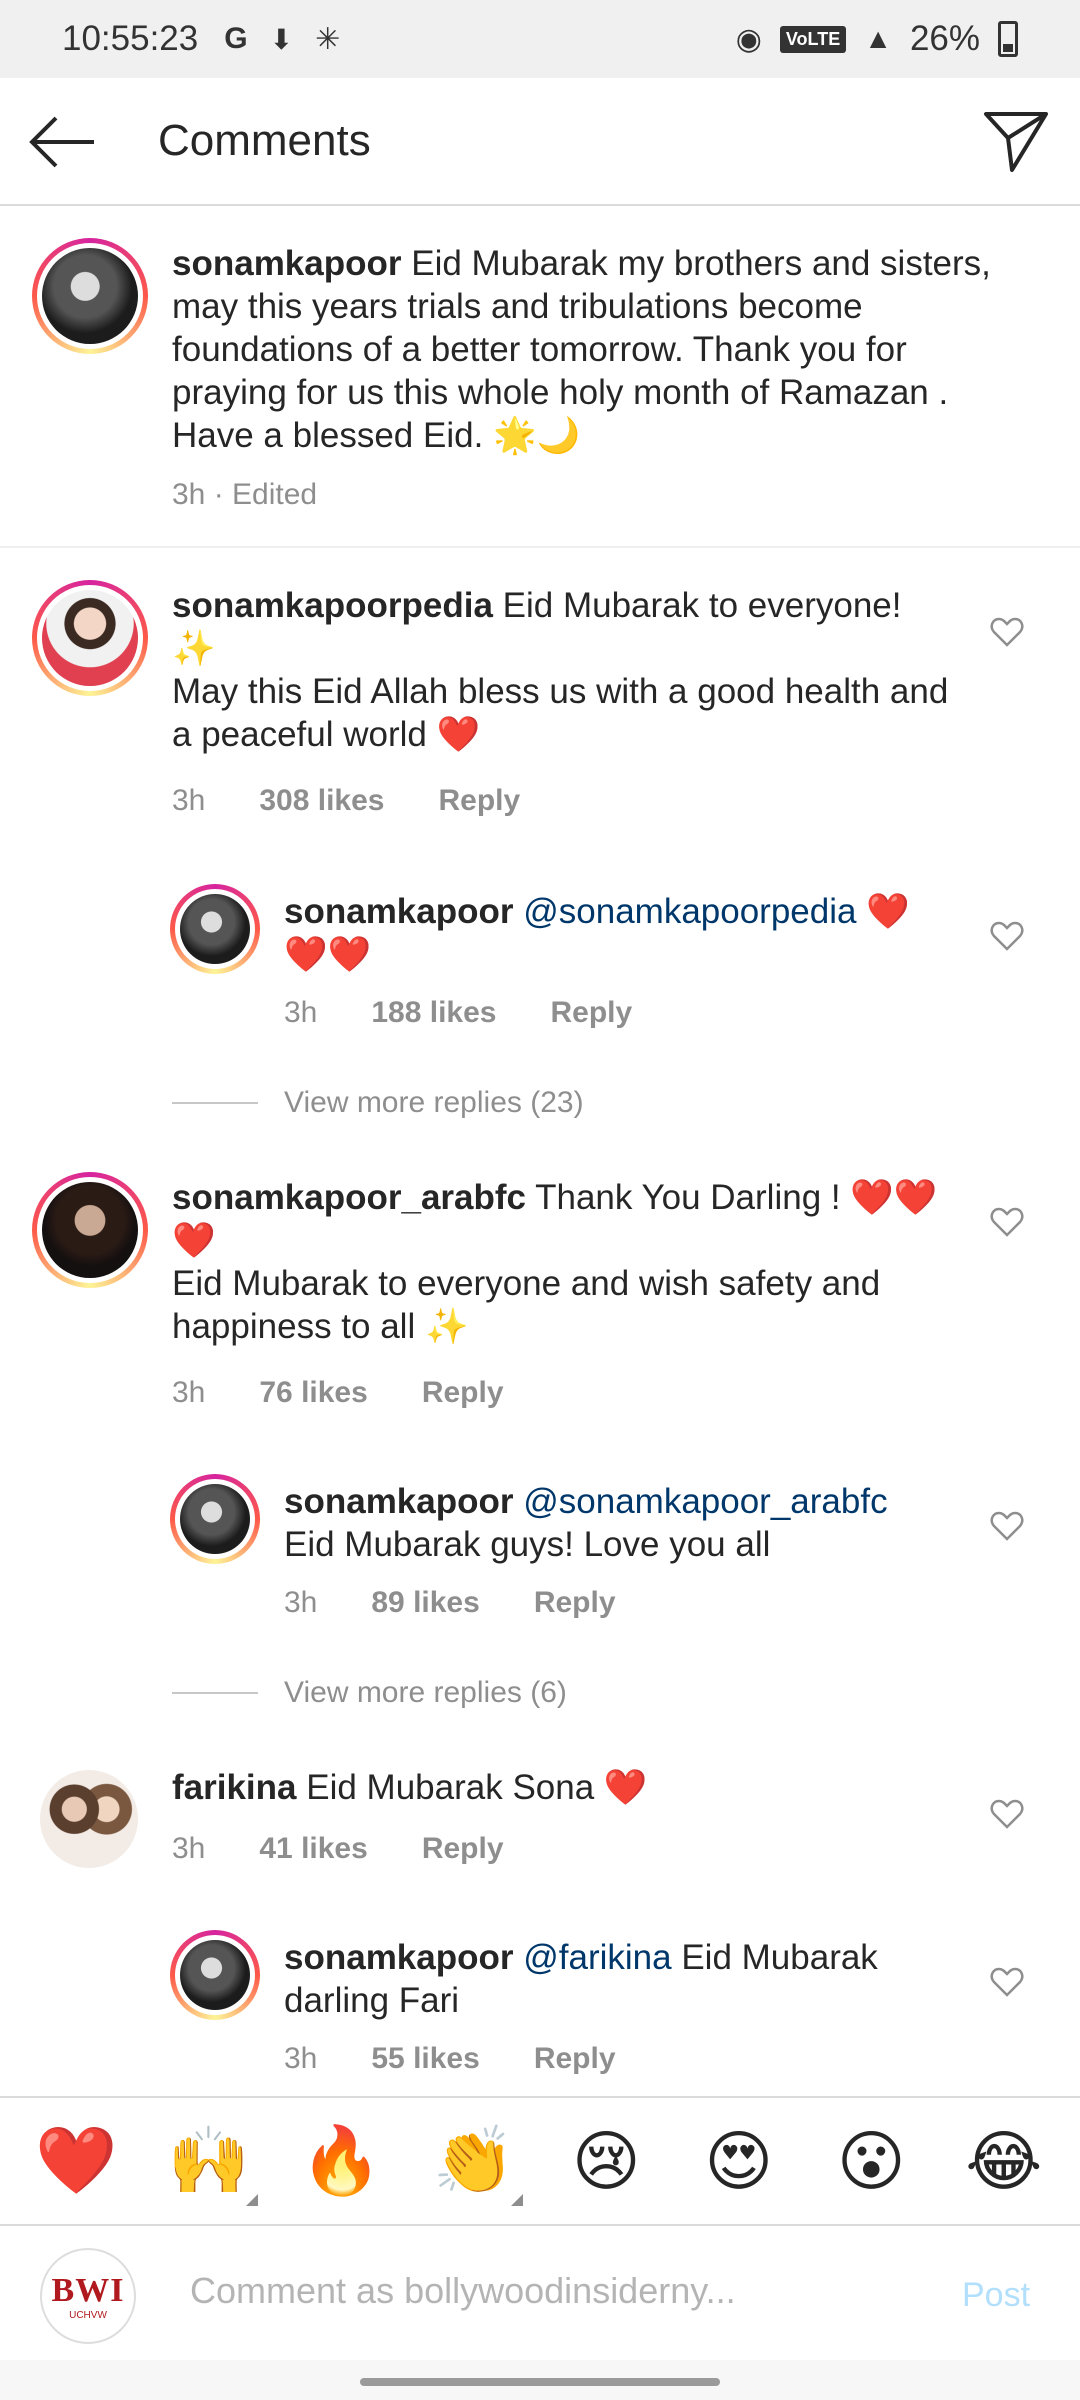 The width and height of the screenshot is (1080, 2400). What do you see at coordinates (689, 911) in the screenshot?
I see `mention-link: @sonamkapoorpedia` at bounding box center [689, 911].